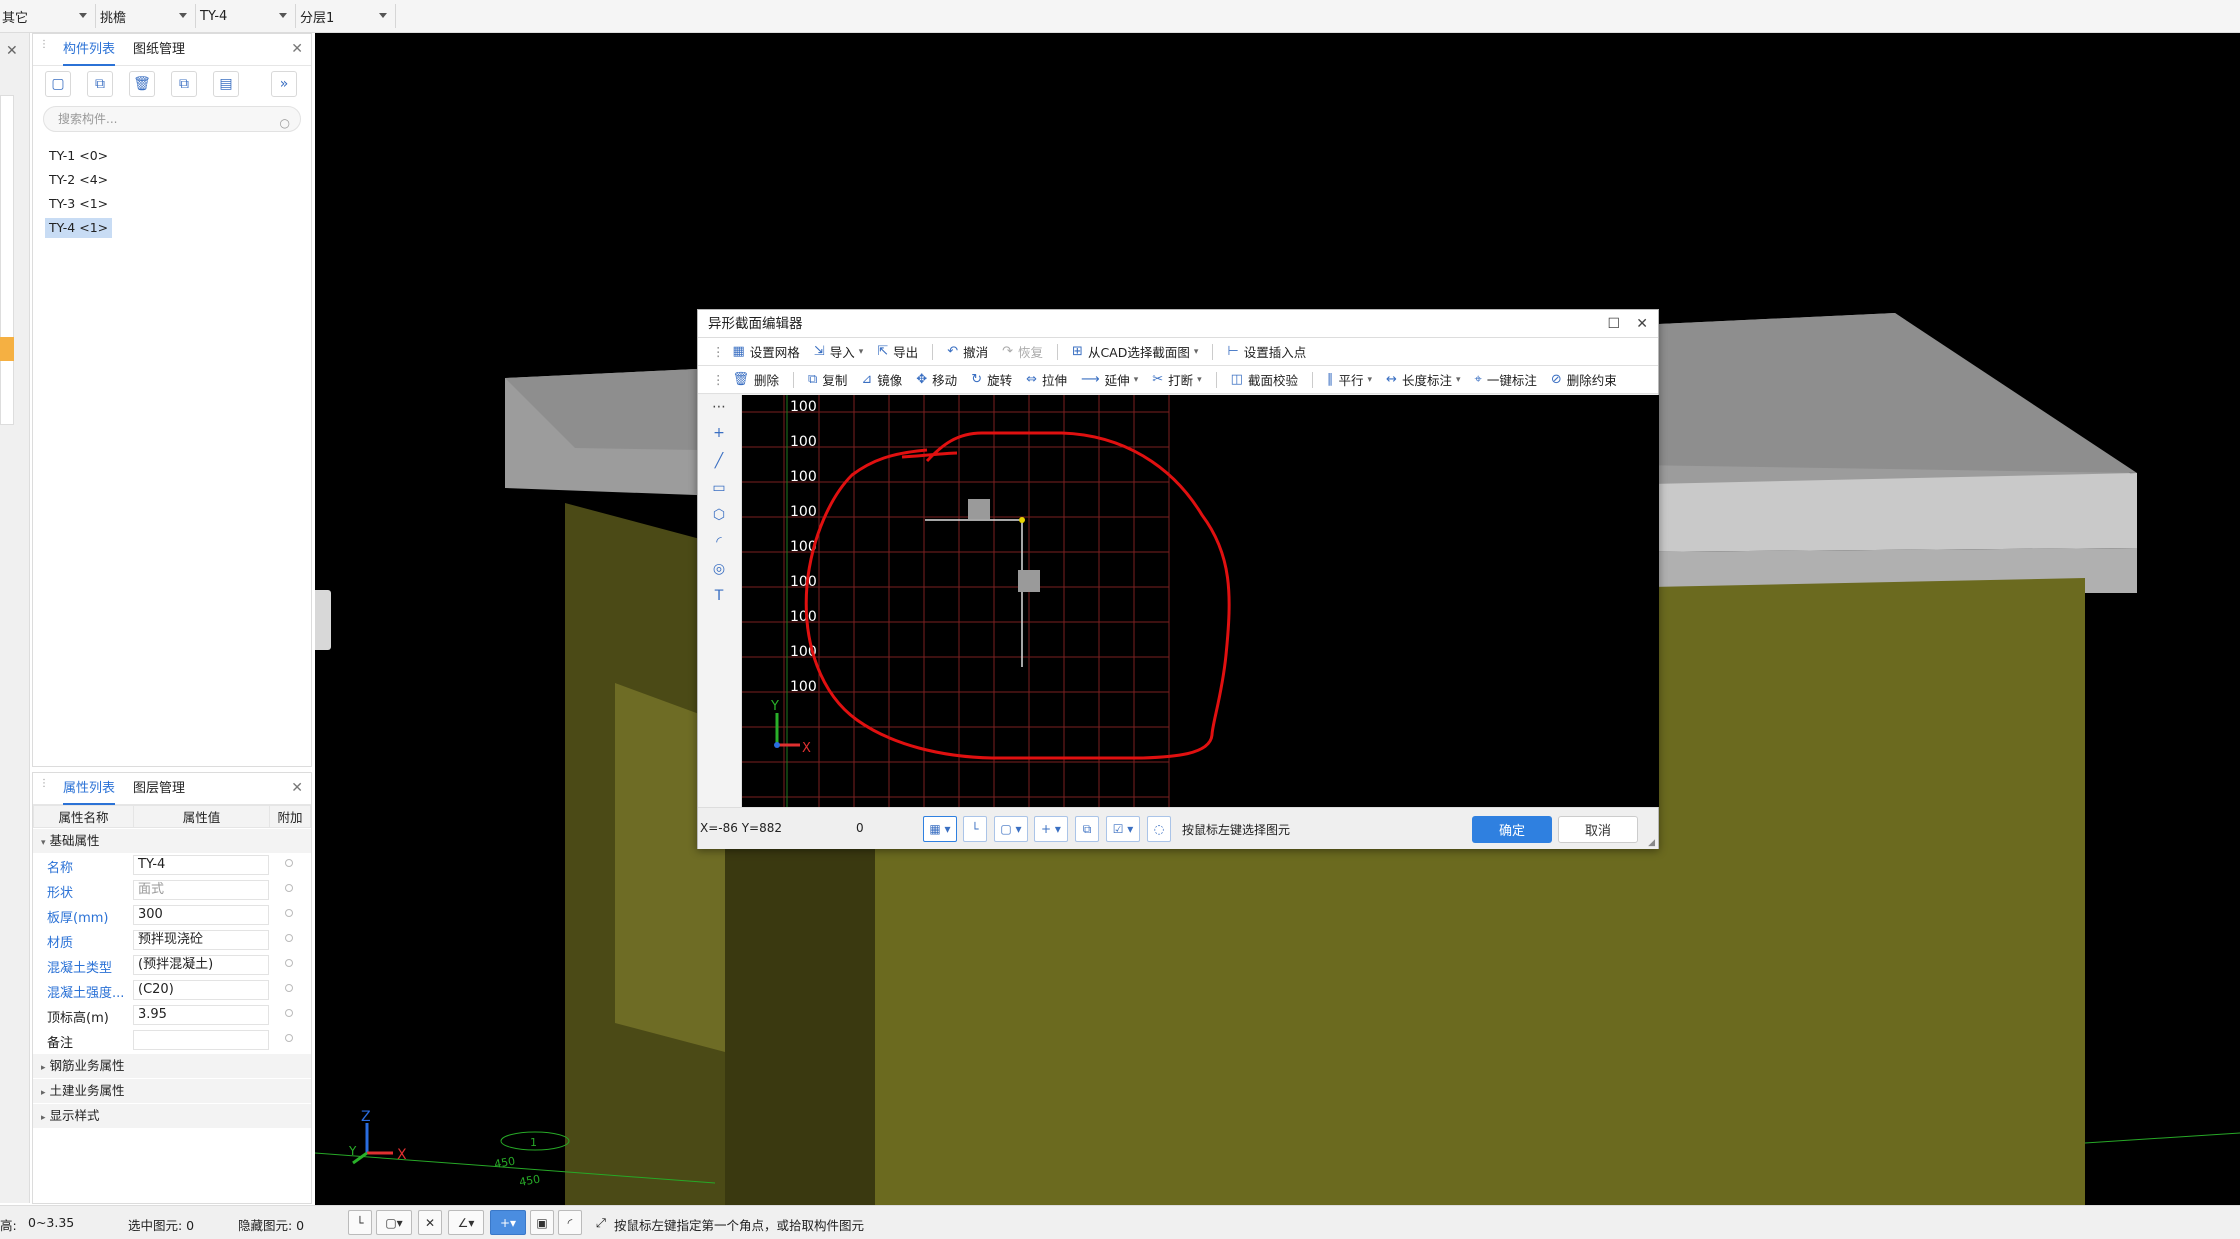 The image size is (2240, 1239). Describe the element at coordinates (827, 379) in the screenshot. I see `toolbar-button-copy: ⧉ 复制` at that location.